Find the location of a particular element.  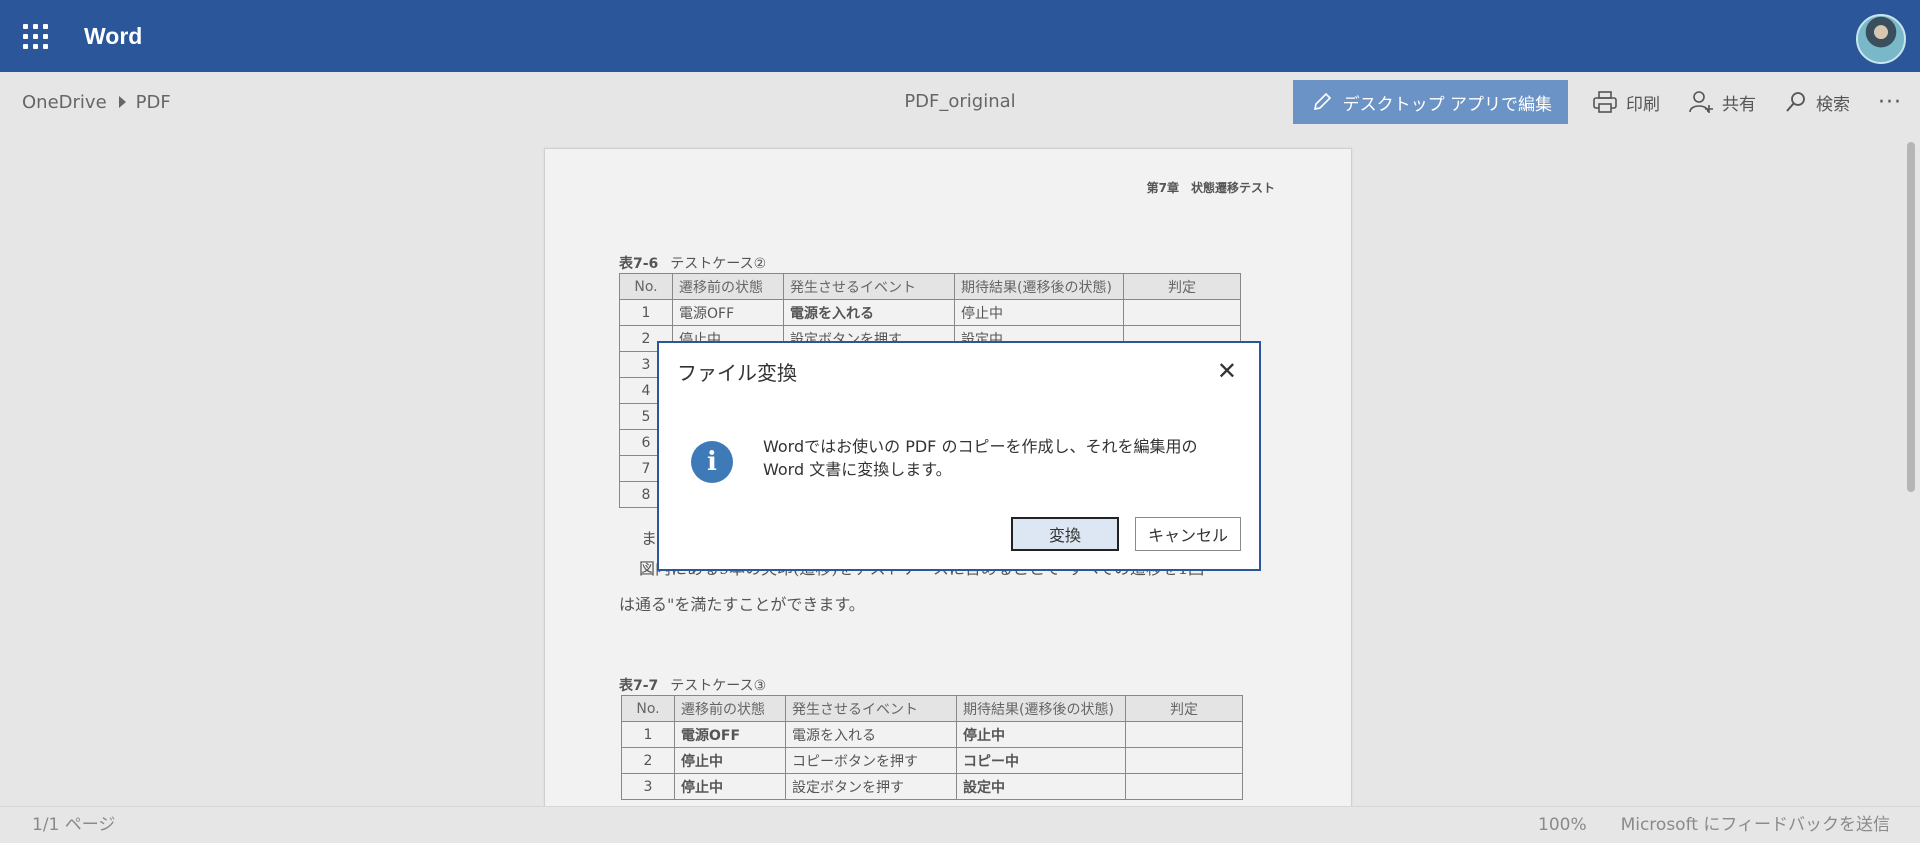

print-label: 印刷 is located at coordinates (1643, 104).